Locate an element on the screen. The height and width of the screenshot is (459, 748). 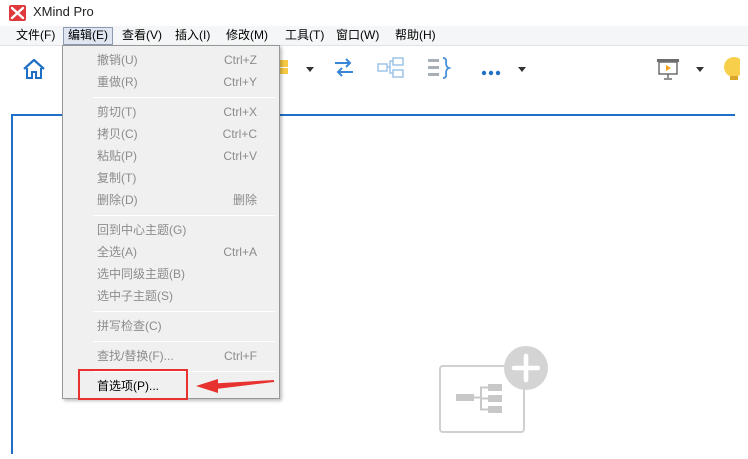
menu-insert: 插入(I) is located at coordinates (192, 36).